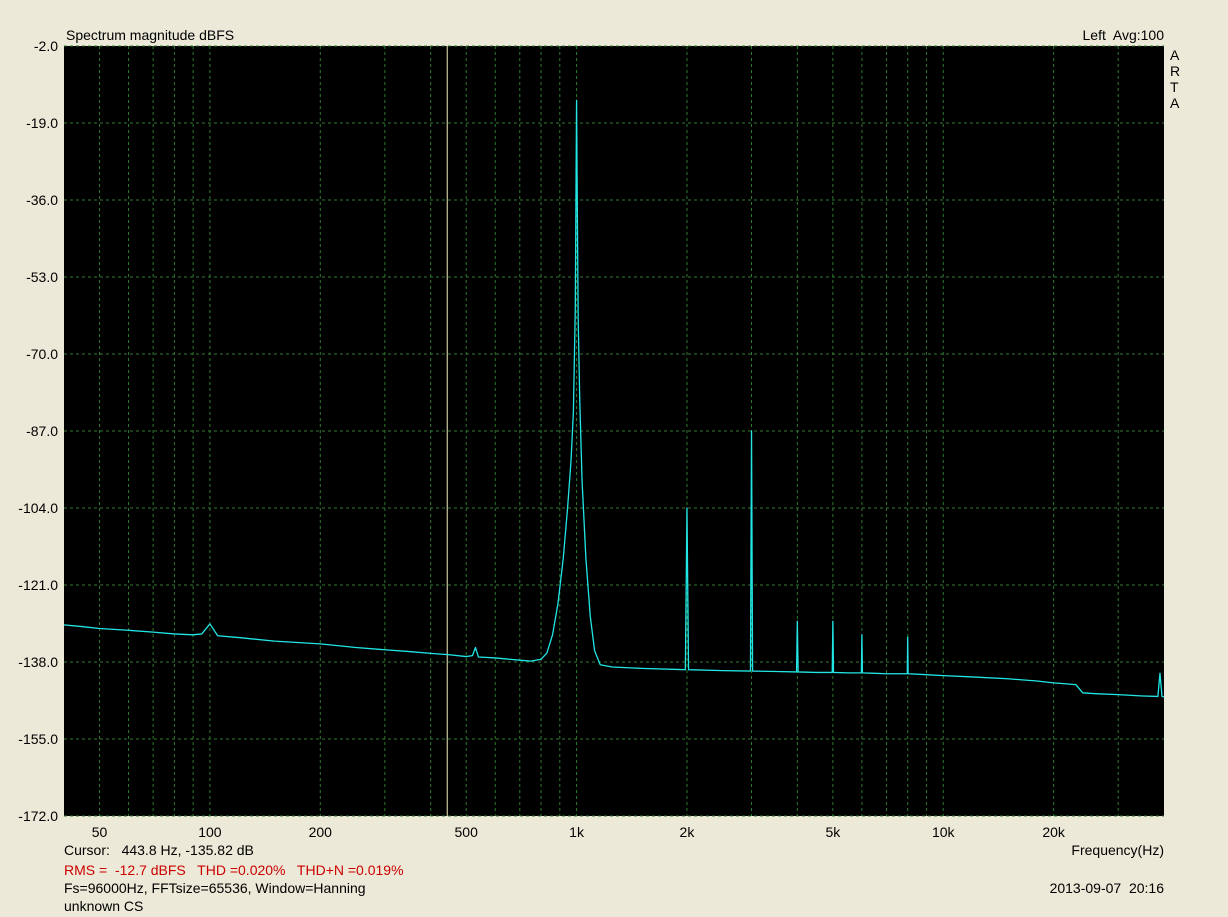 The height and width of the screenshot is (917, 1228). What do you see at coordinates (38, 662) in the screenshot?
I see `y-tick-label: -138.0` at bounding box center [38, 662].